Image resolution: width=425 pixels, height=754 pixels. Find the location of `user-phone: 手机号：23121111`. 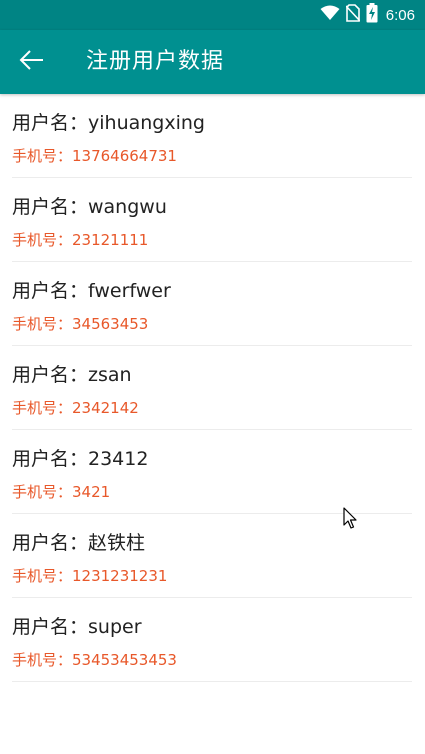

user-phone: 手机号：23121111 is located at coordinates (80, 240).